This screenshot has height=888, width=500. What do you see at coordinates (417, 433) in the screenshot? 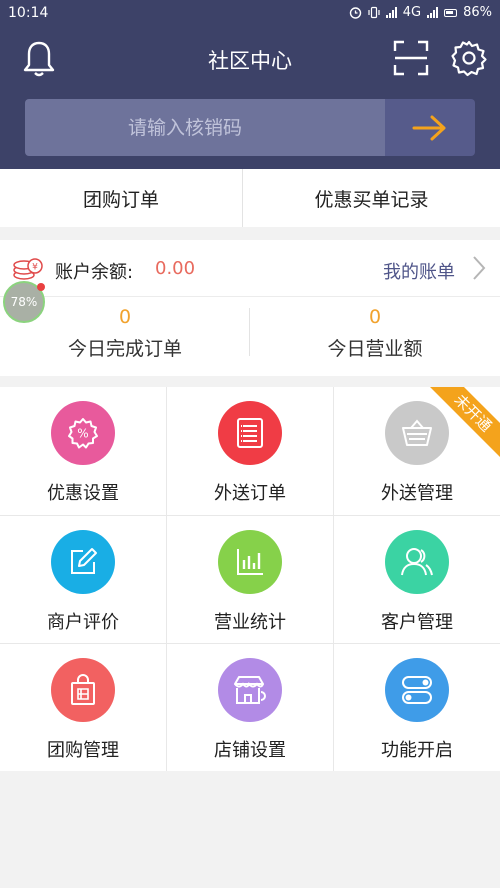
I see `basket-icon` at bounding box center [417, 433].